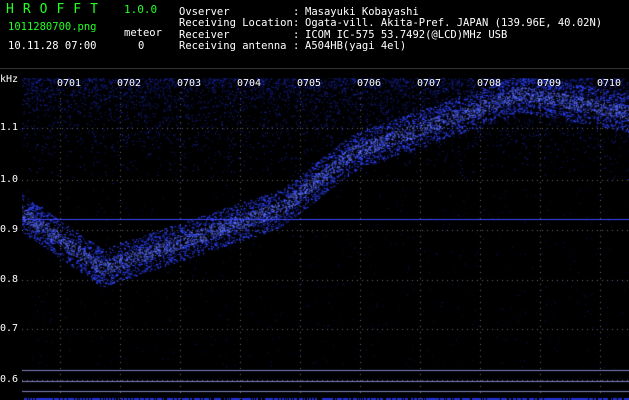 The image size is (629, 400). I want to click on app-title: HROFFT, so click(56, 9).